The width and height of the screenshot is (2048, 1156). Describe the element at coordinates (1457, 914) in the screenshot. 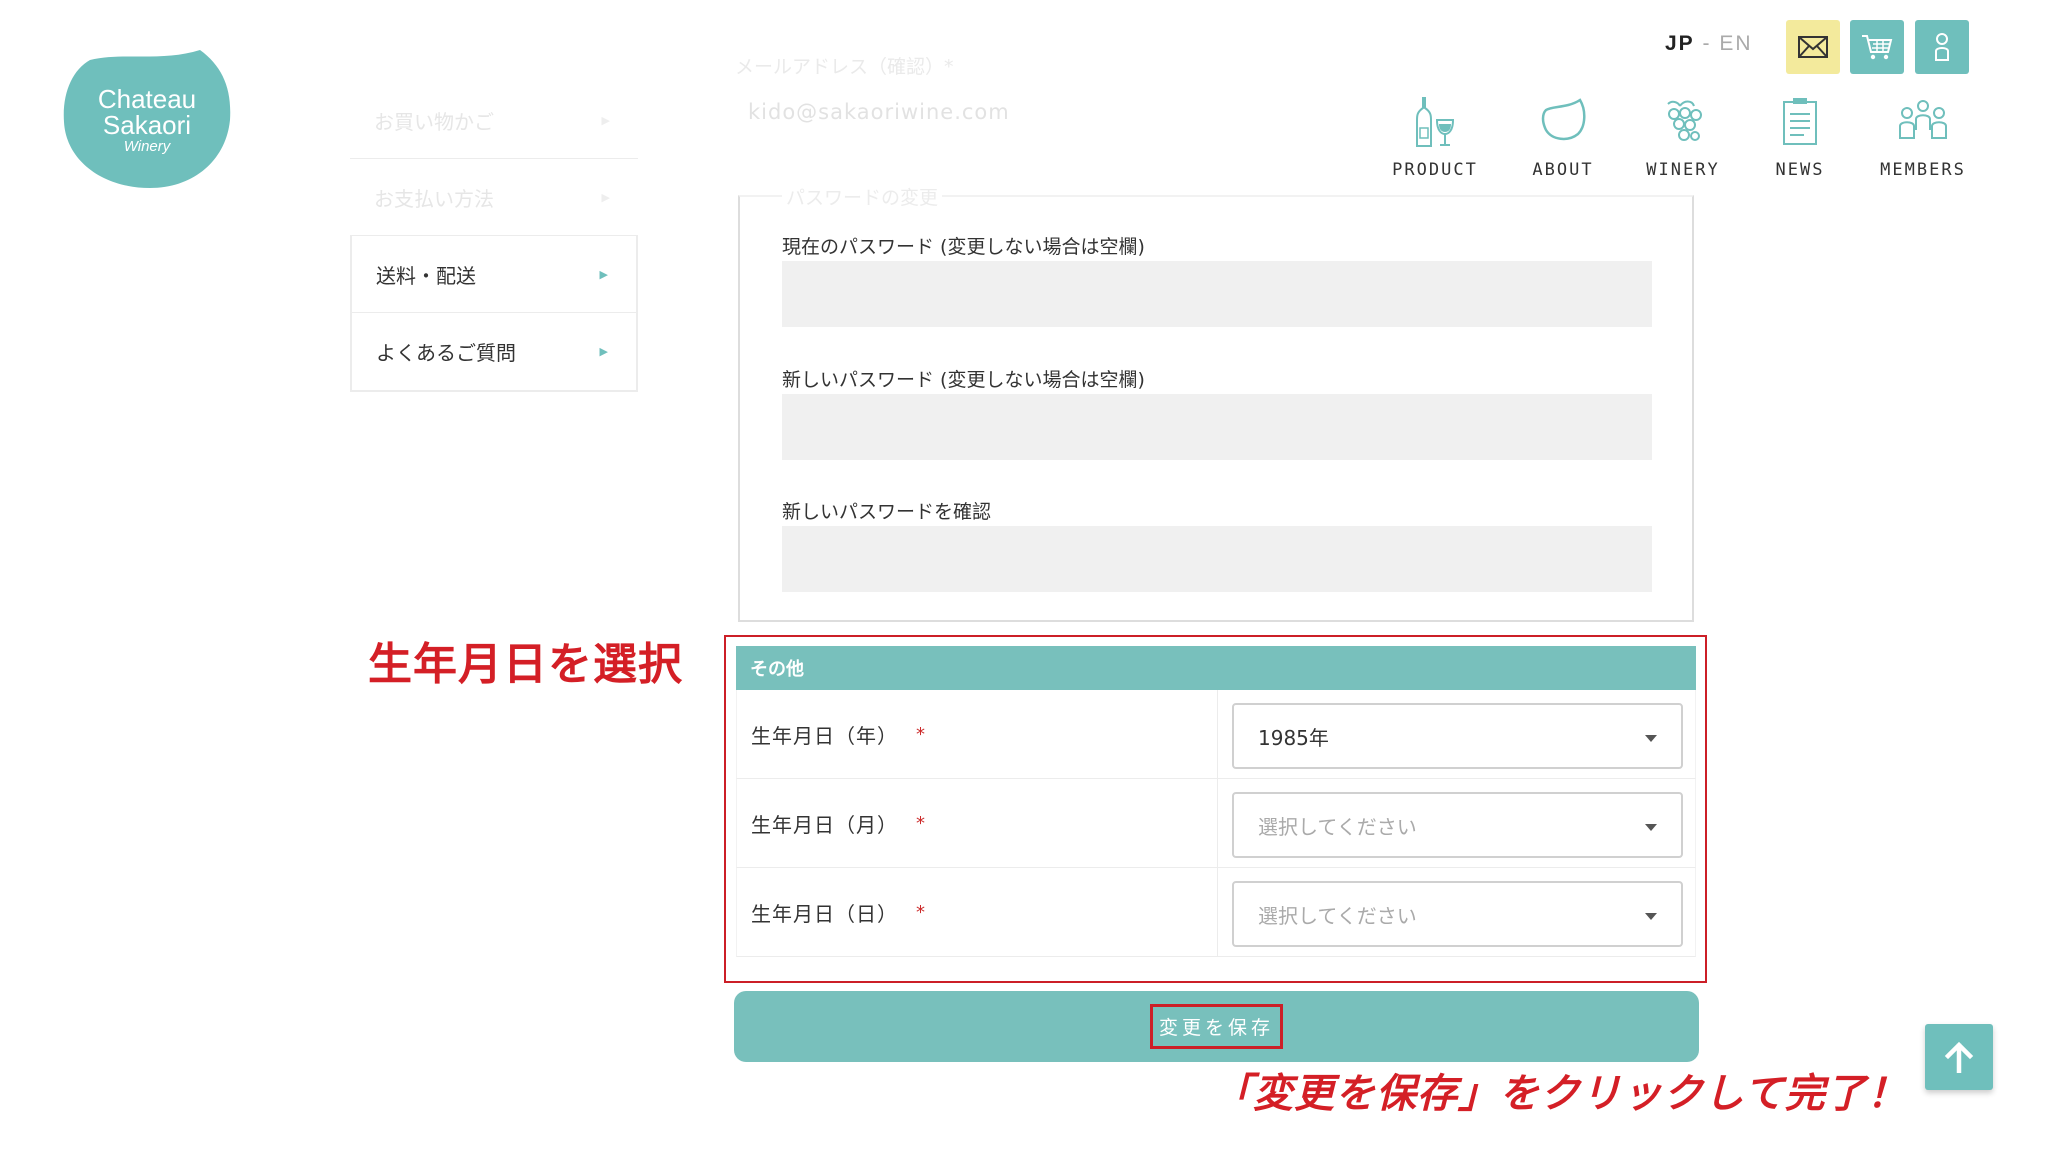

I see `birth-day-select: 選択してください` at that location.